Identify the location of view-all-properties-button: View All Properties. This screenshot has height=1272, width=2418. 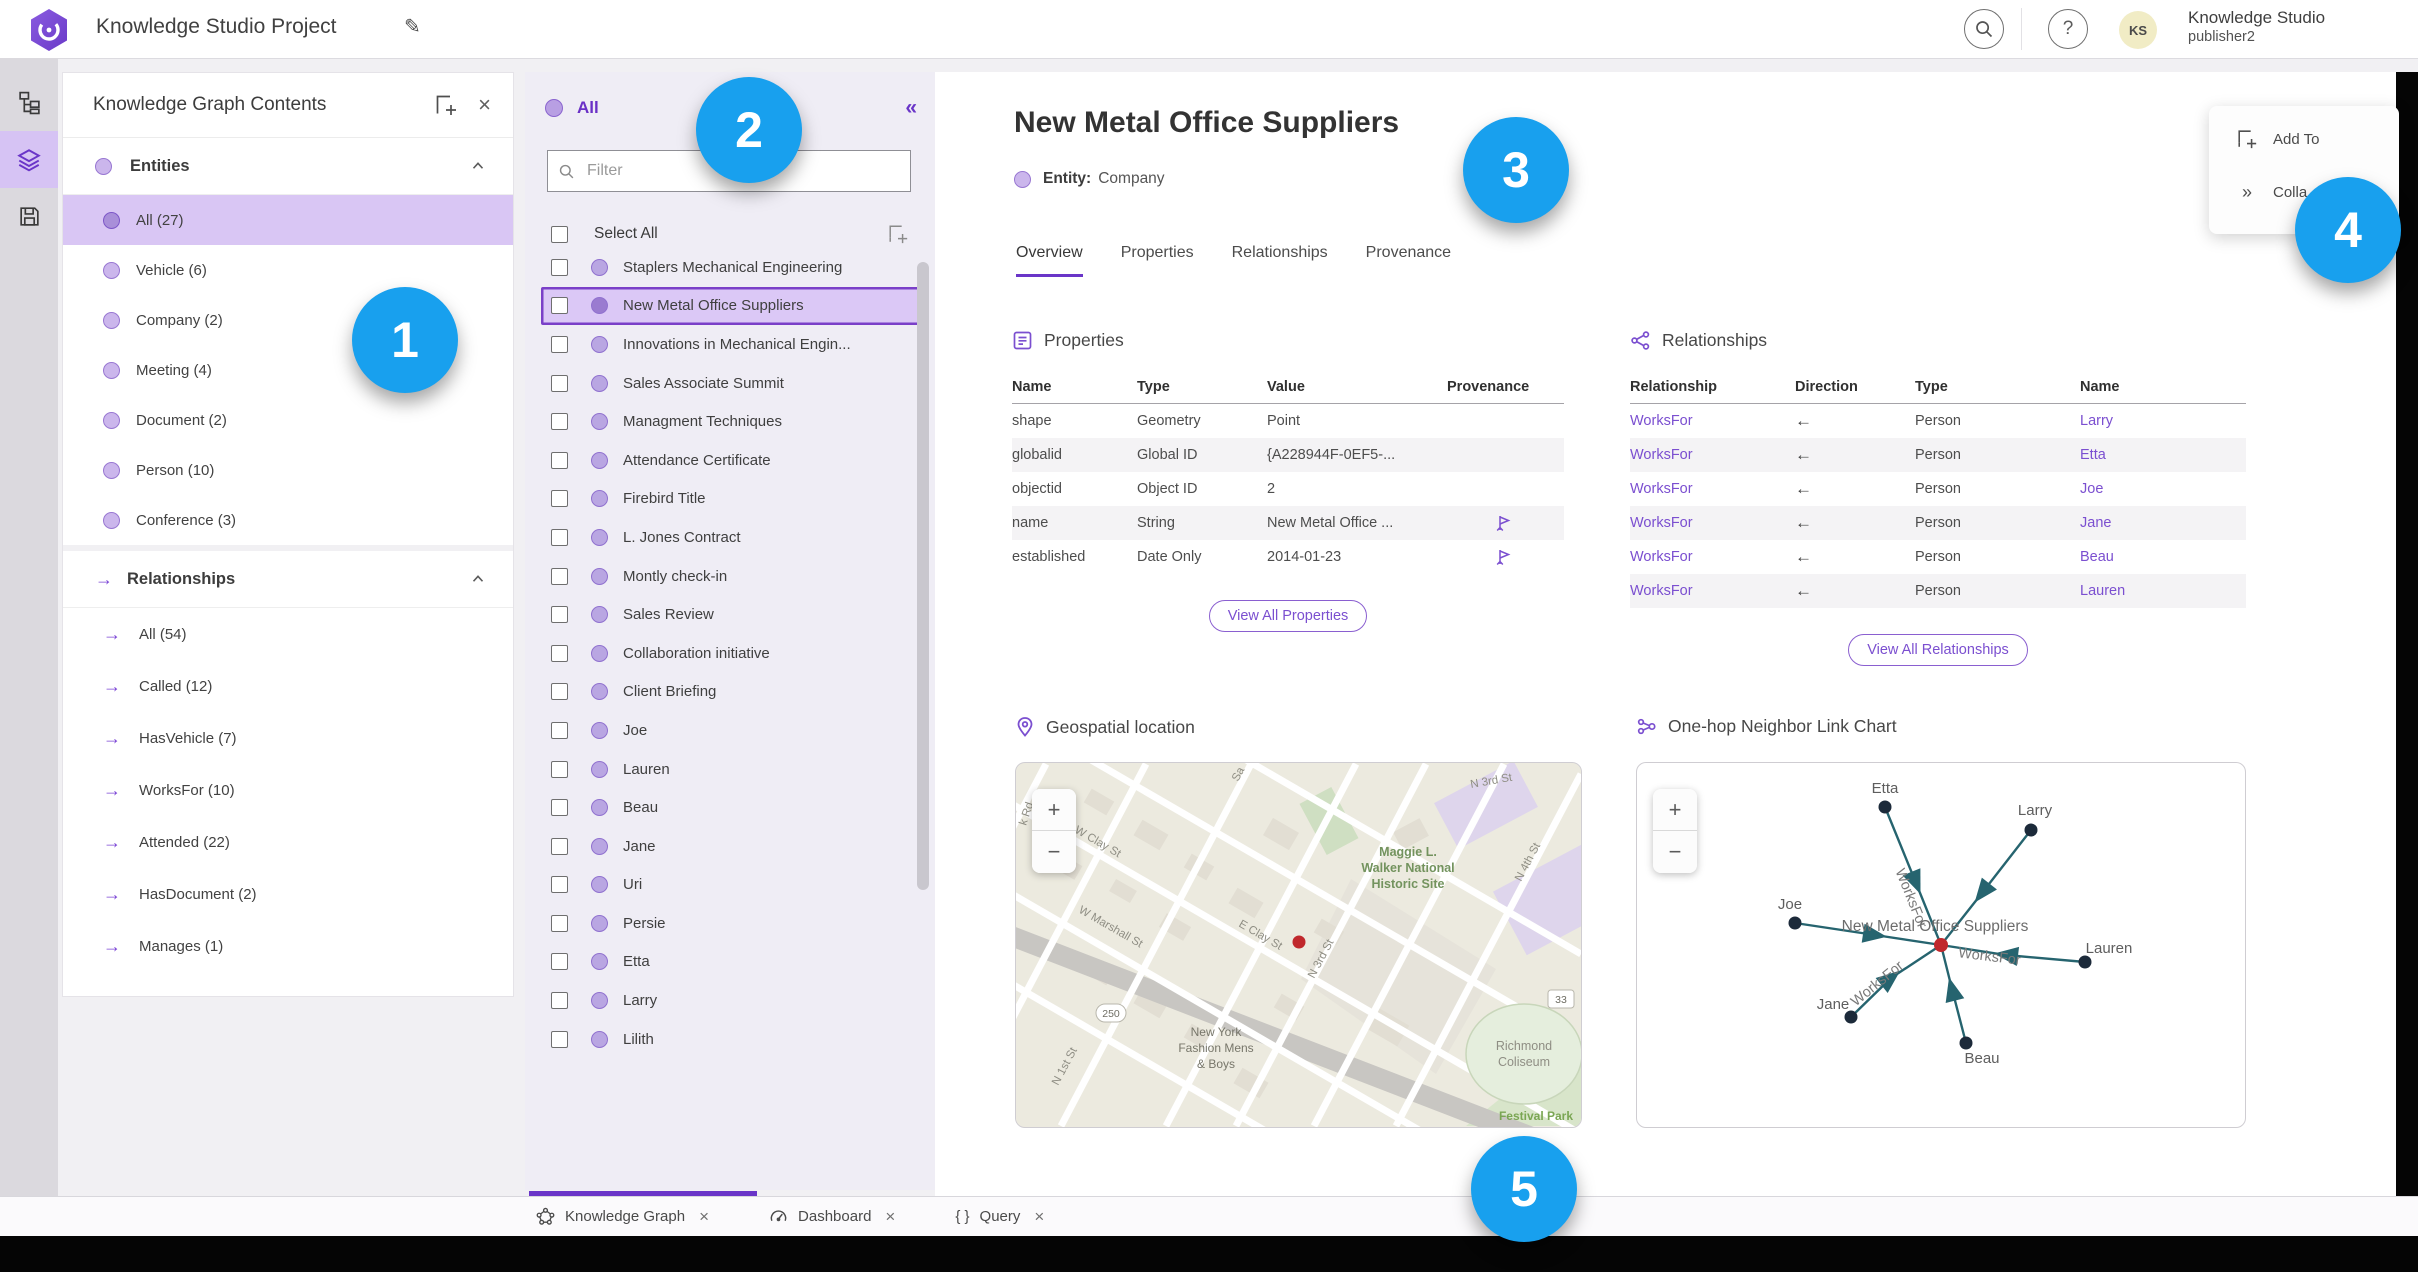
(1288, 616).